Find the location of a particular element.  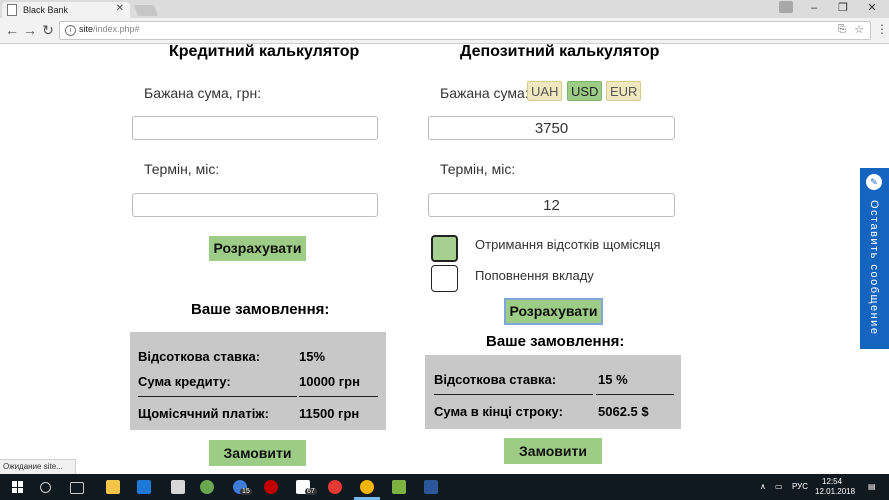

search-icon is located at coordinates (45, 487).